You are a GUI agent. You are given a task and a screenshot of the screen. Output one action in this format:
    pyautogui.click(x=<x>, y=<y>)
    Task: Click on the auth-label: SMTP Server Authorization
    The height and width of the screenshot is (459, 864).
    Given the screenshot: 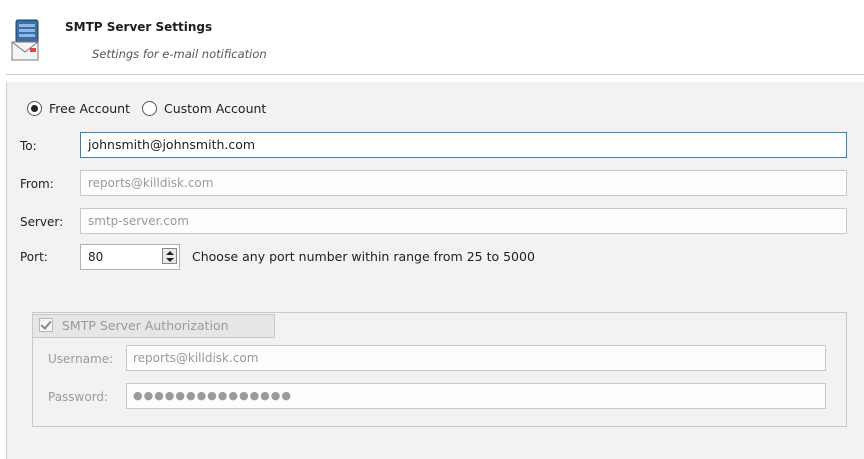 What is the action you would take?
    pyautogui.click(x=145, y=325)
    